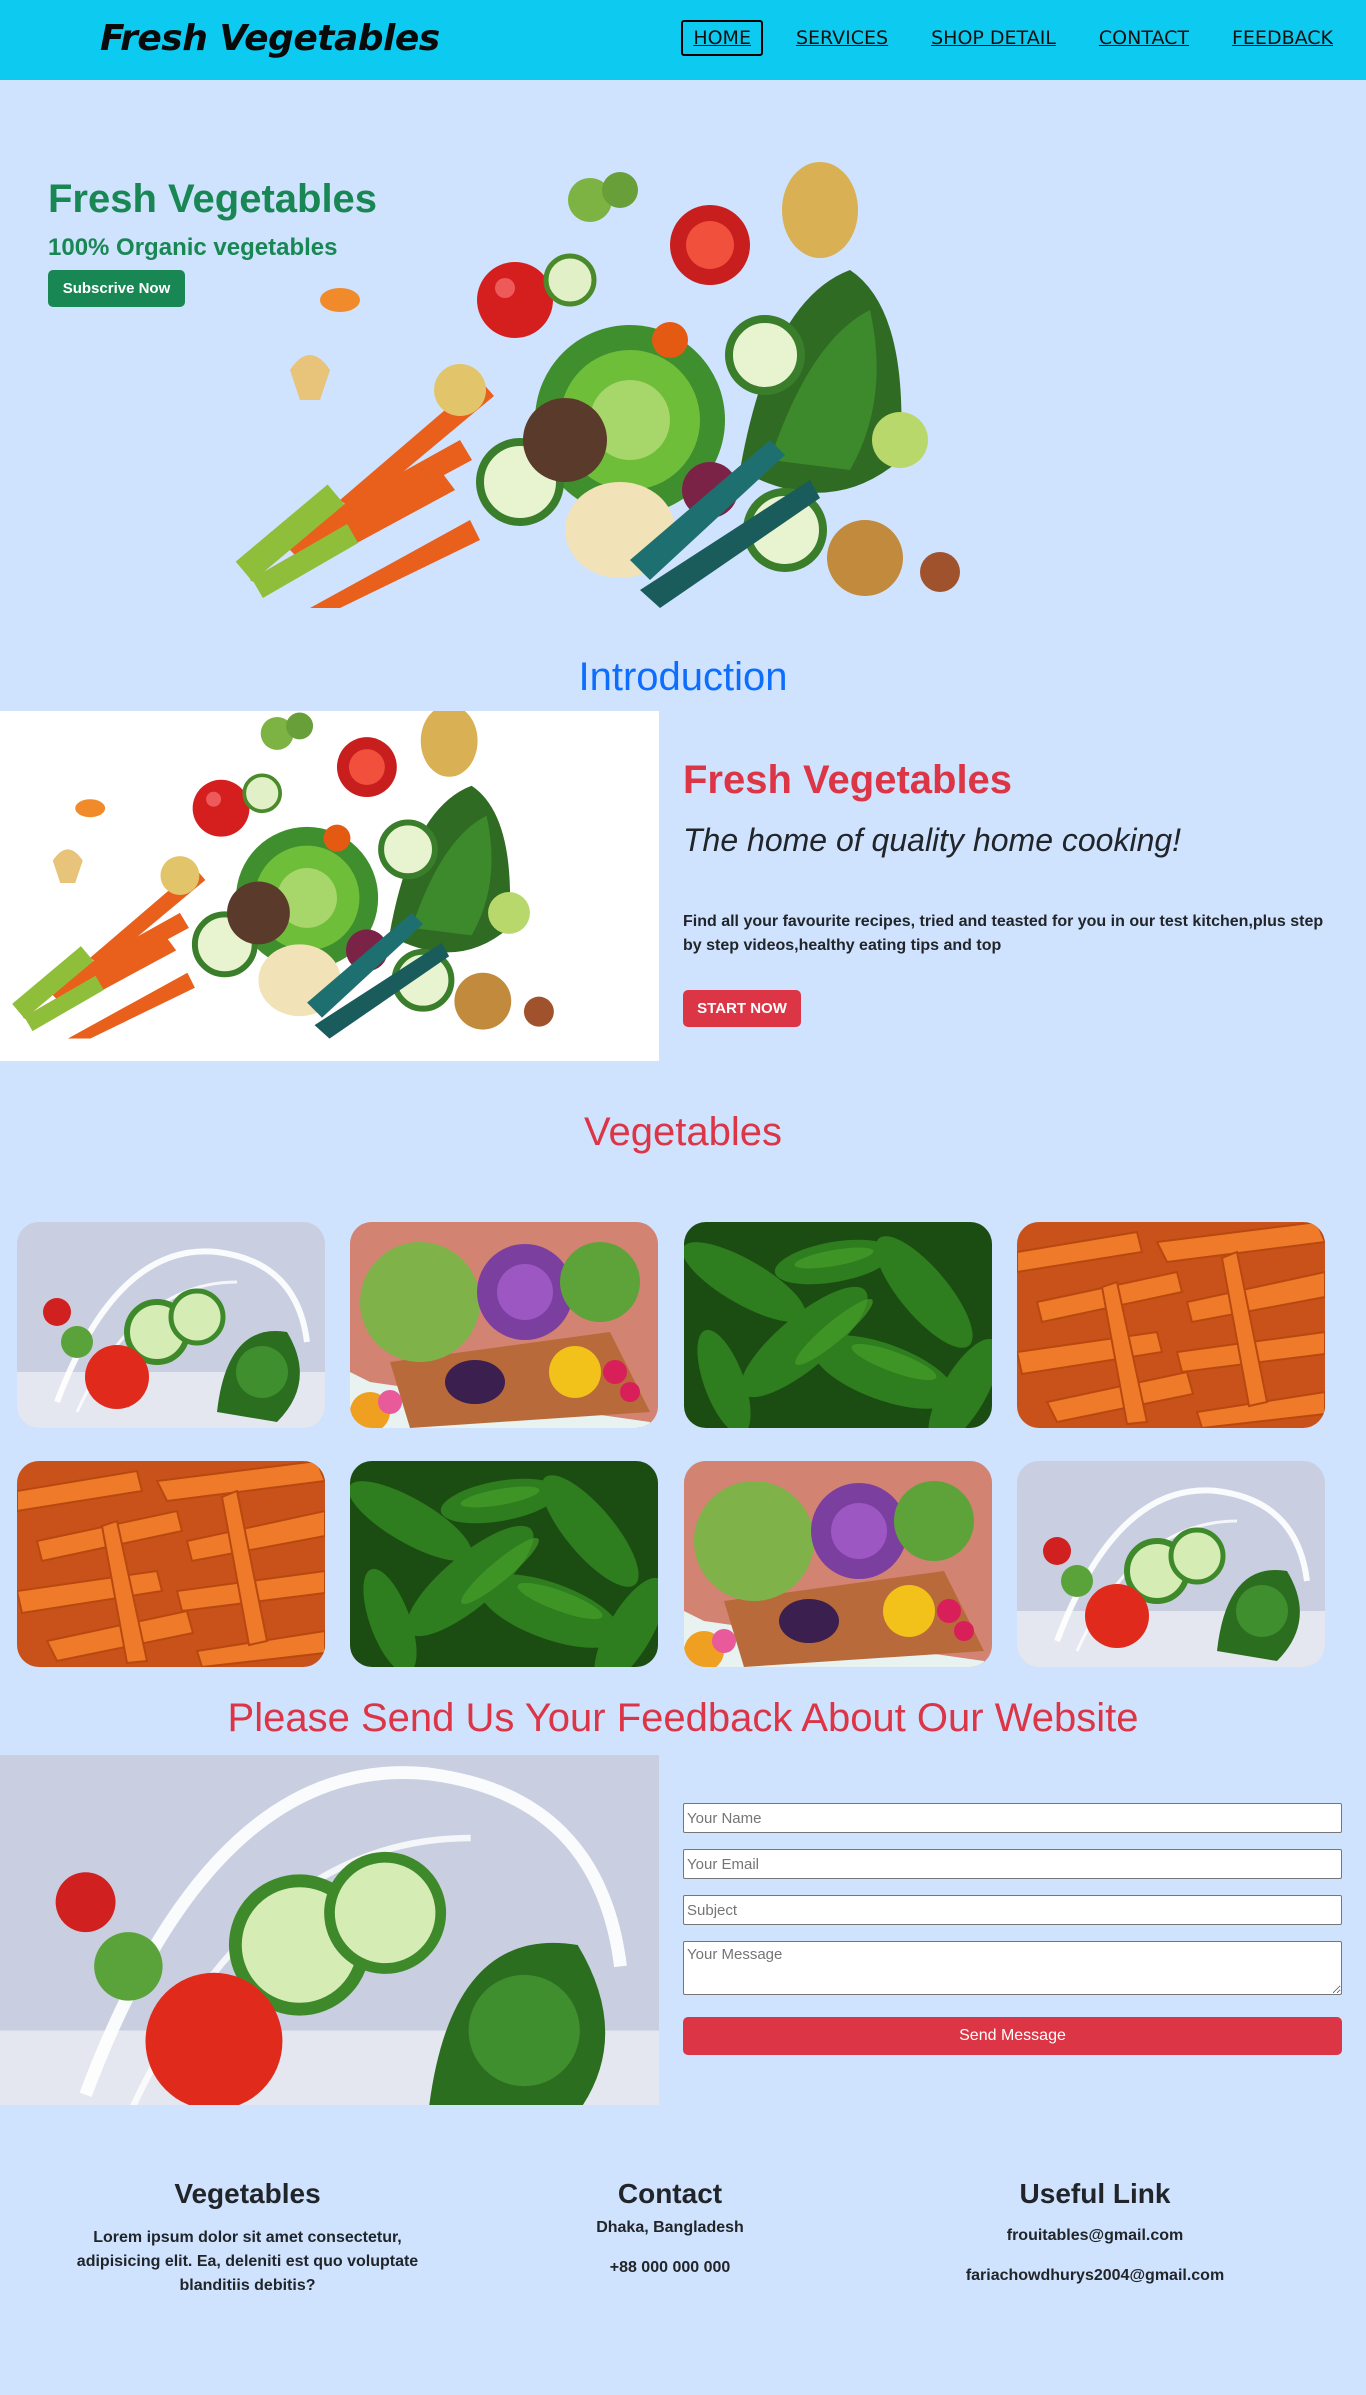 This screenshot has width=1366, height=2395. What do you see at coordinates (722, 38) in the screenshot?
I see `nav-link-home: HOME` at bounding box center [722, 38].